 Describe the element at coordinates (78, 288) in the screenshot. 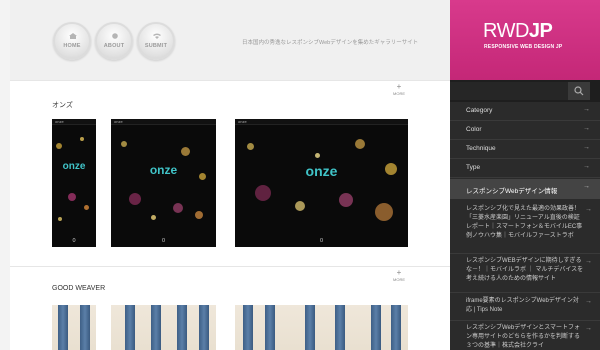

I see `entry-title: GOOD WEAVER` at that location.